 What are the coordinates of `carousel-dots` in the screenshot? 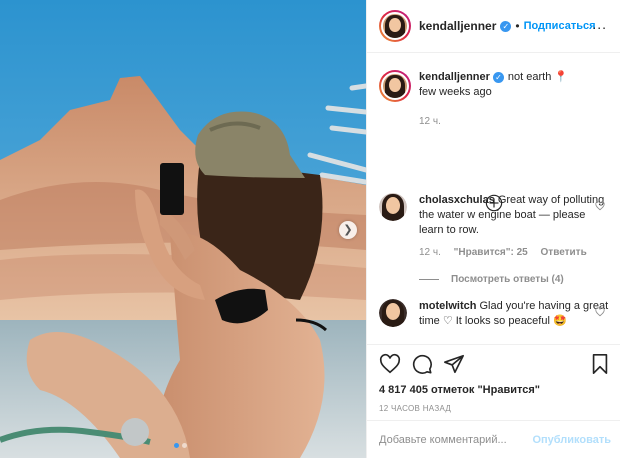 It's located at (180, 445).